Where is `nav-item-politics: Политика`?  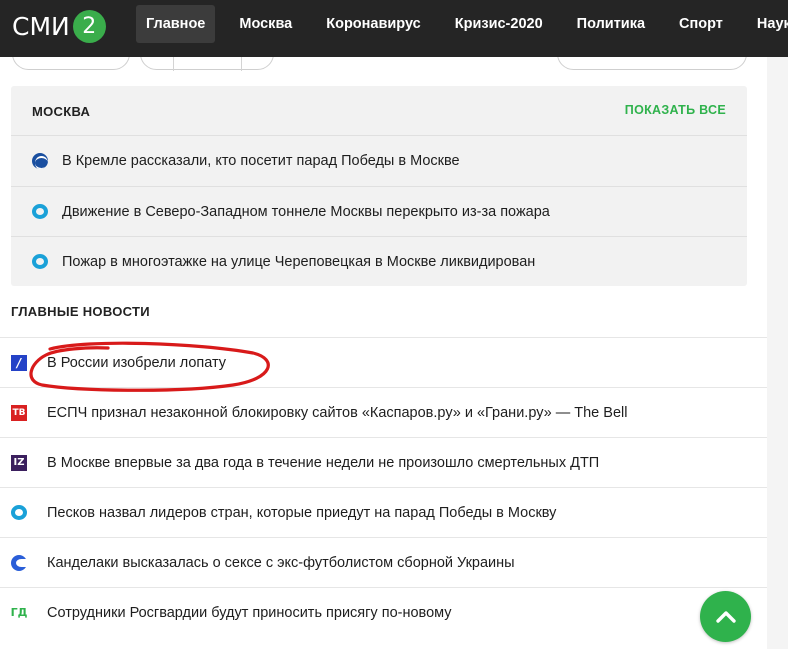 nav-item-politics: Политика is located at coordinates (611, 24).